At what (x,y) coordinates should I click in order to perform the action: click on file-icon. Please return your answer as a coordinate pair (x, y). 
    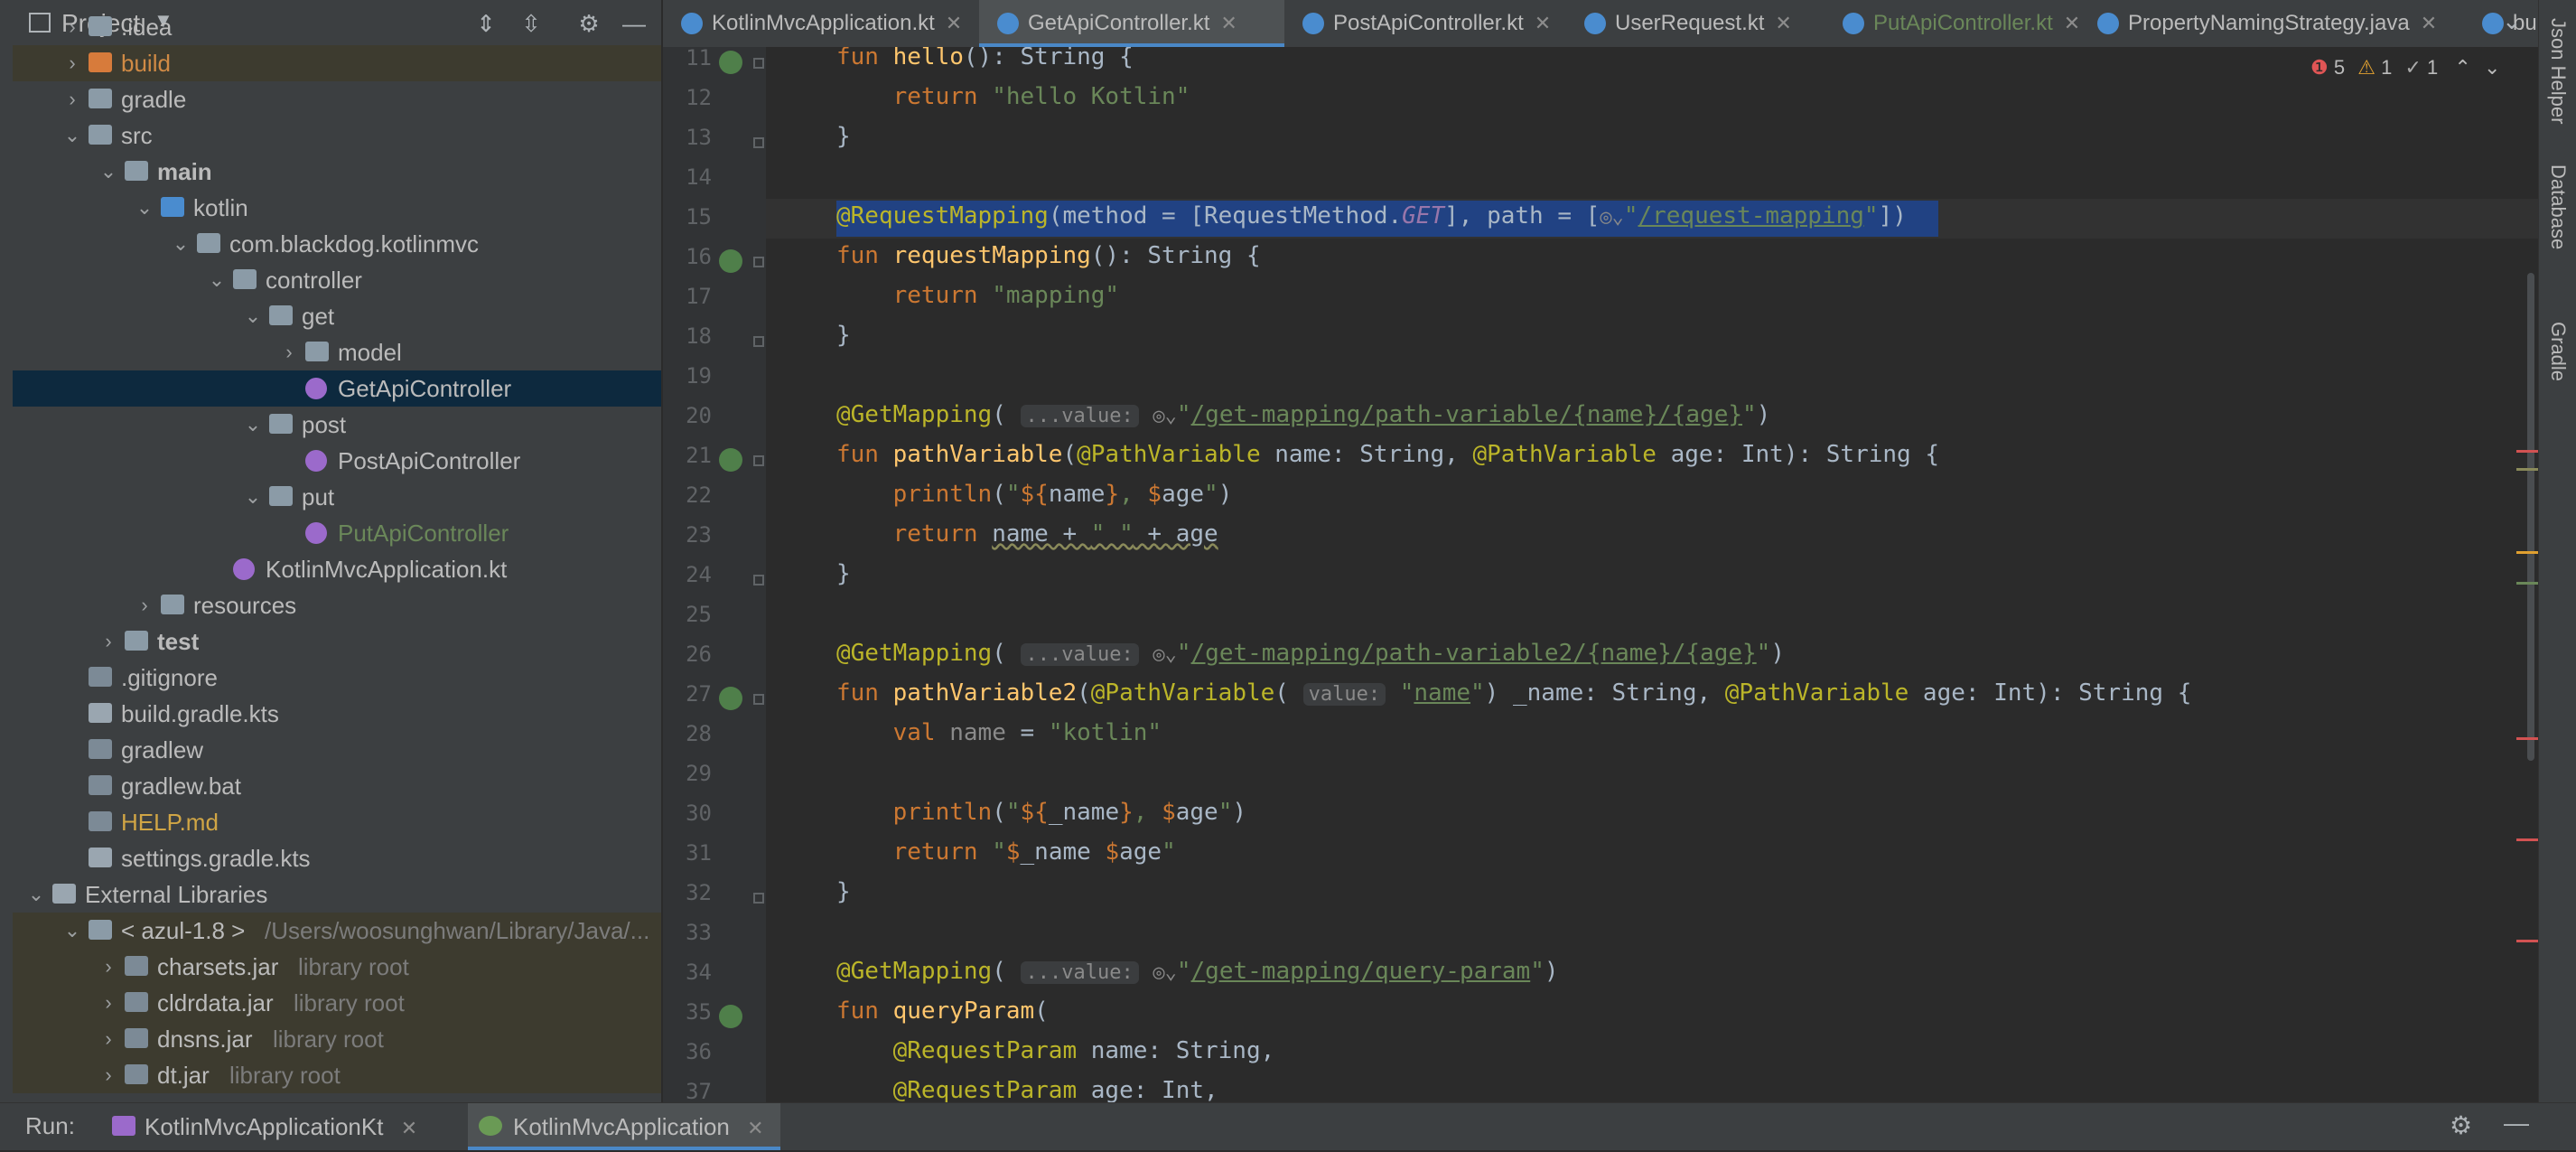
    Looking at the image, I should click on (100, 749).